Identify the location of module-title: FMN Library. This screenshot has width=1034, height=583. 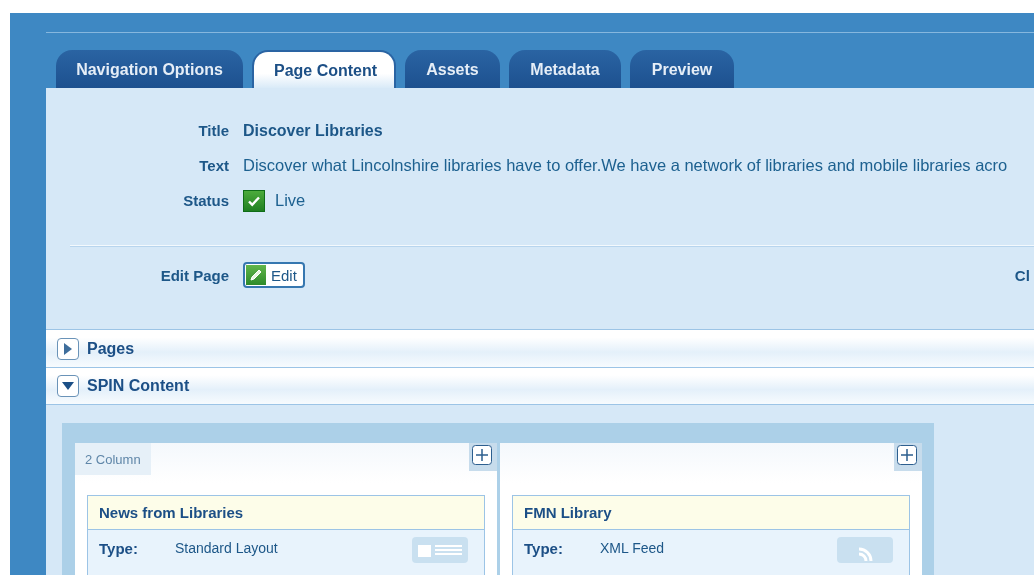
(711, 513).